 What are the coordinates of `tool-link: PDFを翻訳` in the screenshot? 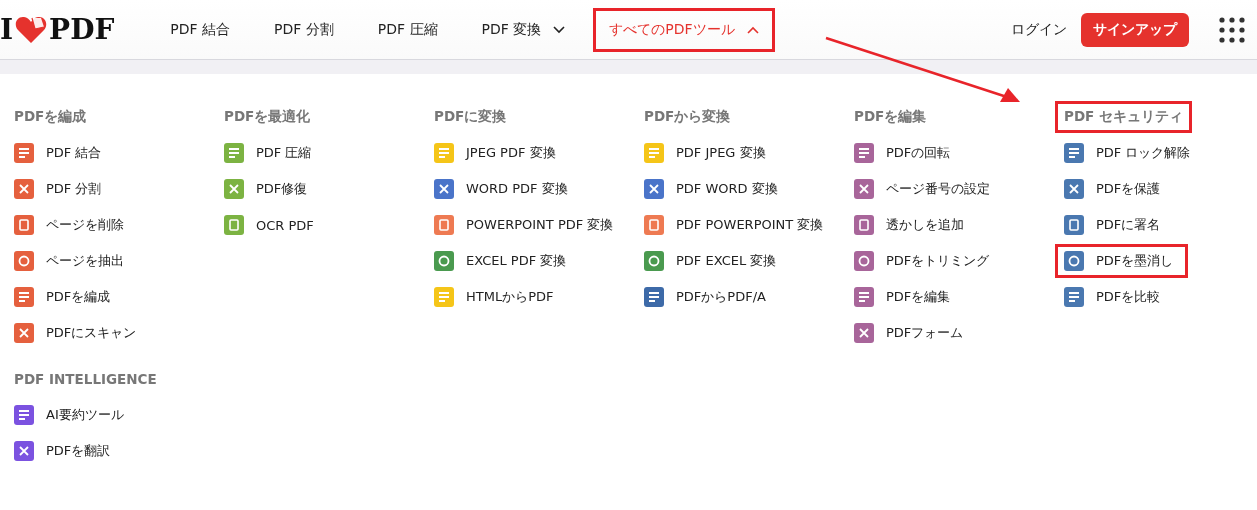 It's located at (62, 451).